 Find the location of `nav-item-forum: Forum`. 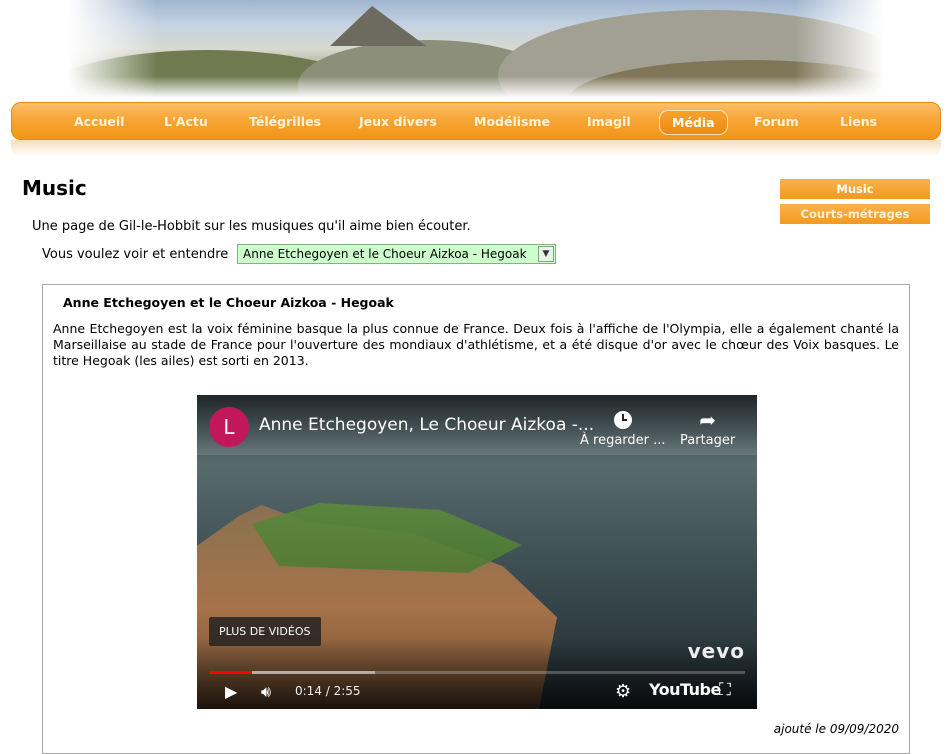

nav-item-forum: Forum is located at coordinates (776, 122).